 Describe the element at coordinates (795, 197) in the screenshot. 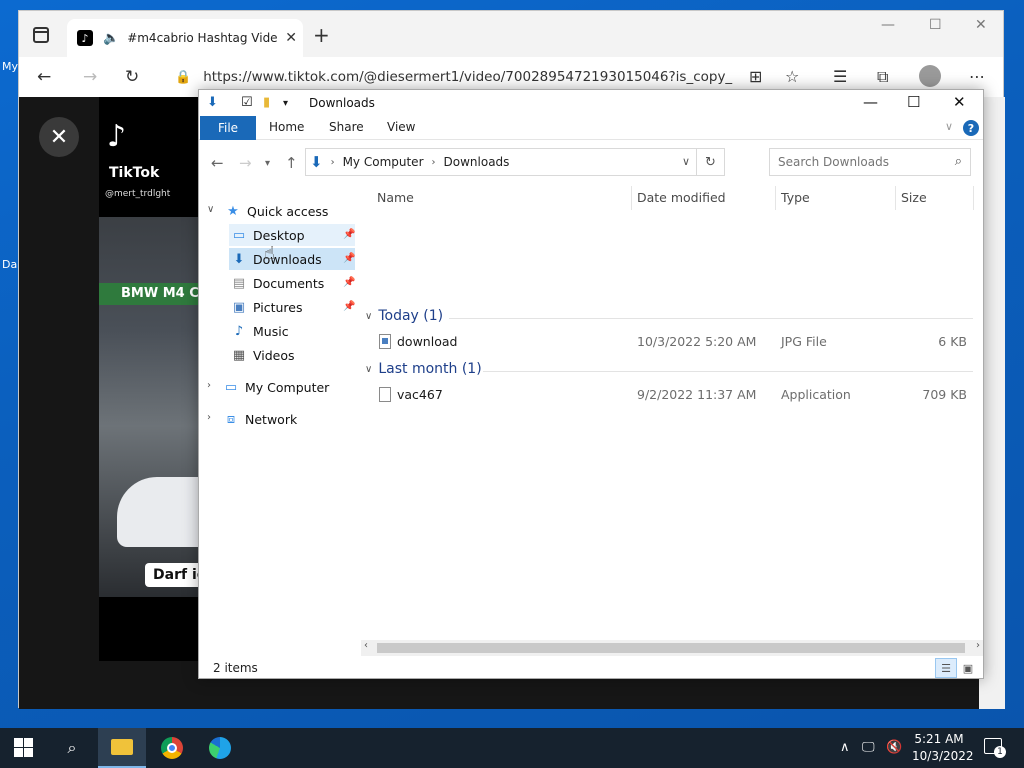

I see `column-header-type: Type` at that location.